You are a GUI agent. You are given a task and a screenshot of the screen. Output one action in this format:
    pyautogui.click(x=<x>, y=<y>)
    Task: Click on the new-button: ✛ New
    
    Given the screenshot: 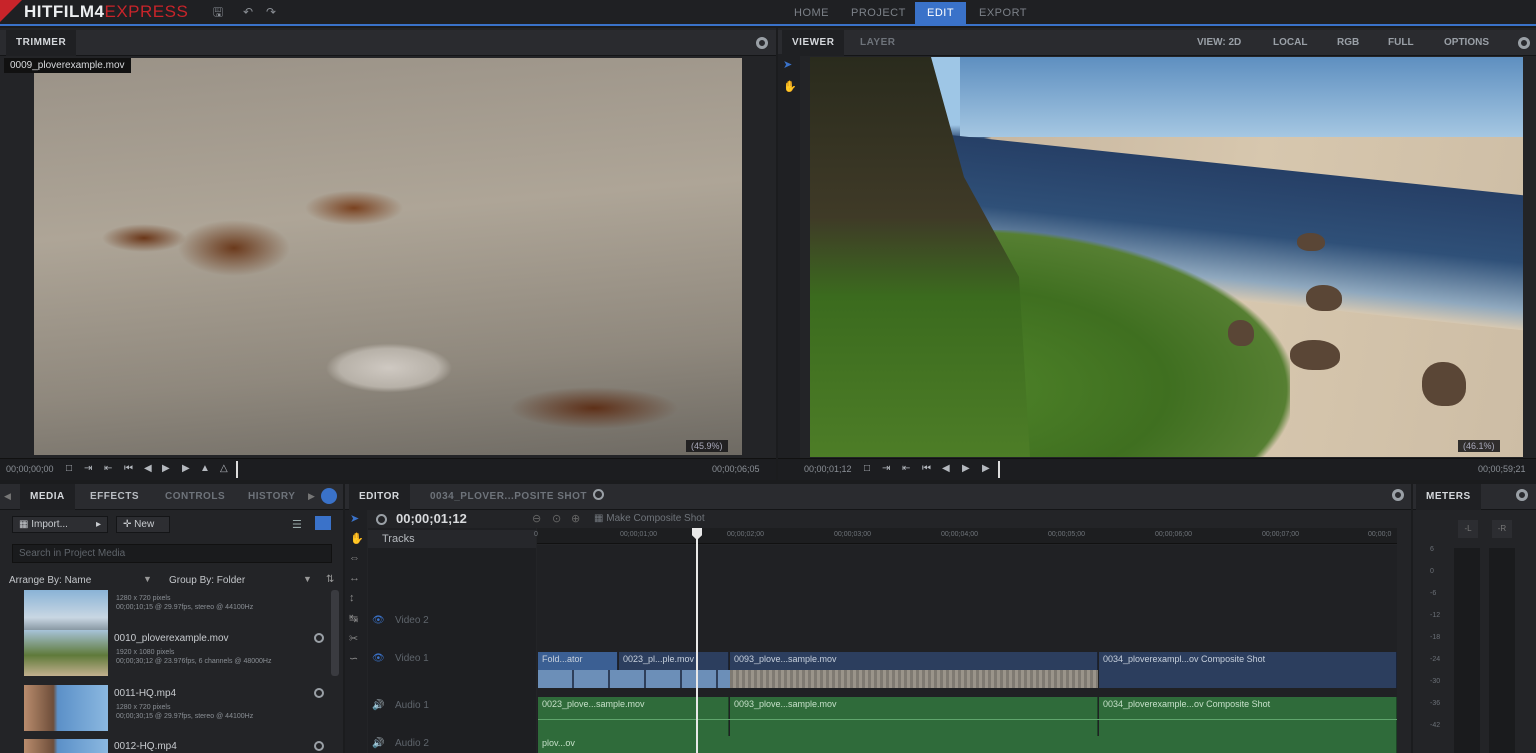 What is the action you would take?
    pyautogui.click(x=143, y=524)
    